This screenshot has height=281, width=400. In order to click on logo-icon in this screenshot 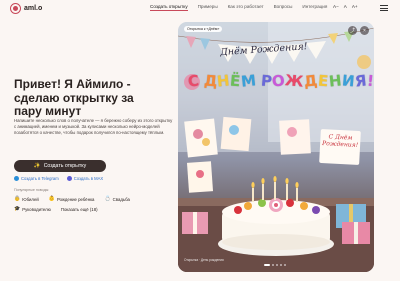, I will do `click(15, 8)`.